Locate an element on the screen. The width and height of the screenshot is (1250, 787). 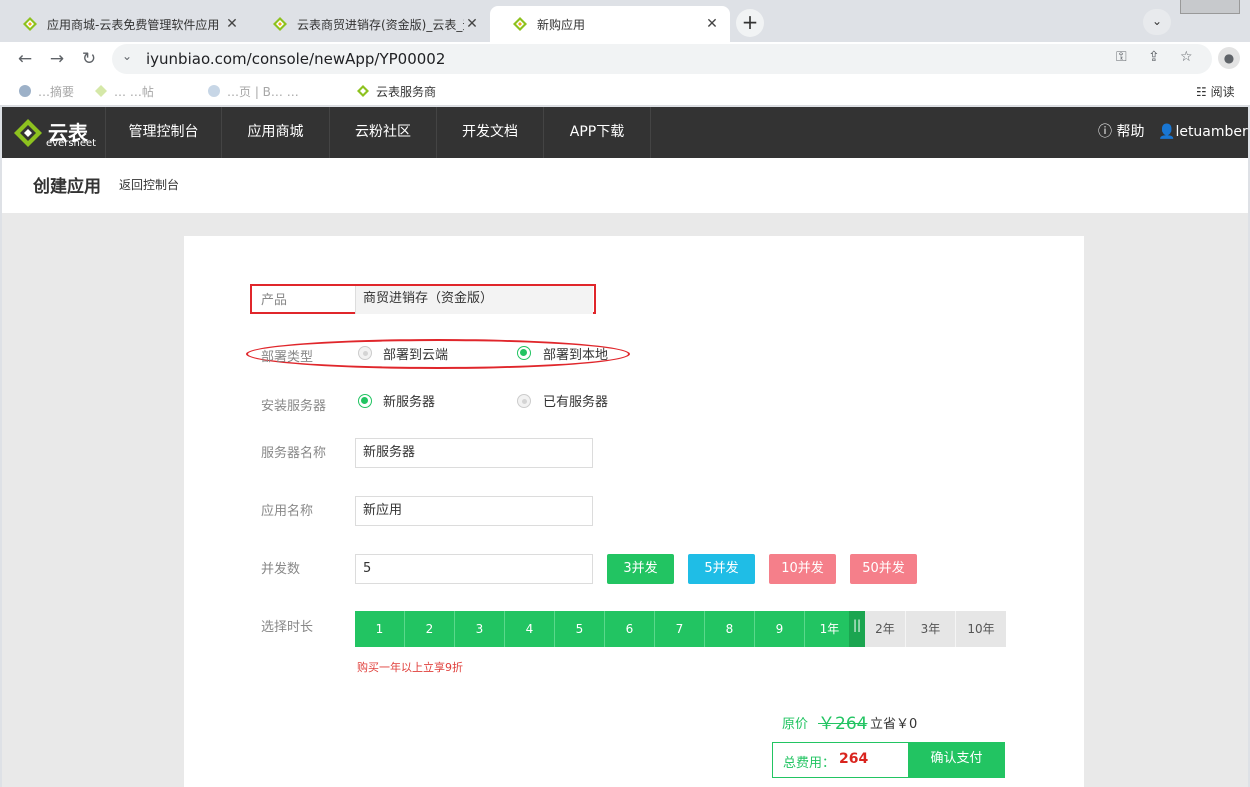
browser-tab-product: 云表商贸进销存(资金版)_云表_无 ✕ is located at coordinates (370, 24).